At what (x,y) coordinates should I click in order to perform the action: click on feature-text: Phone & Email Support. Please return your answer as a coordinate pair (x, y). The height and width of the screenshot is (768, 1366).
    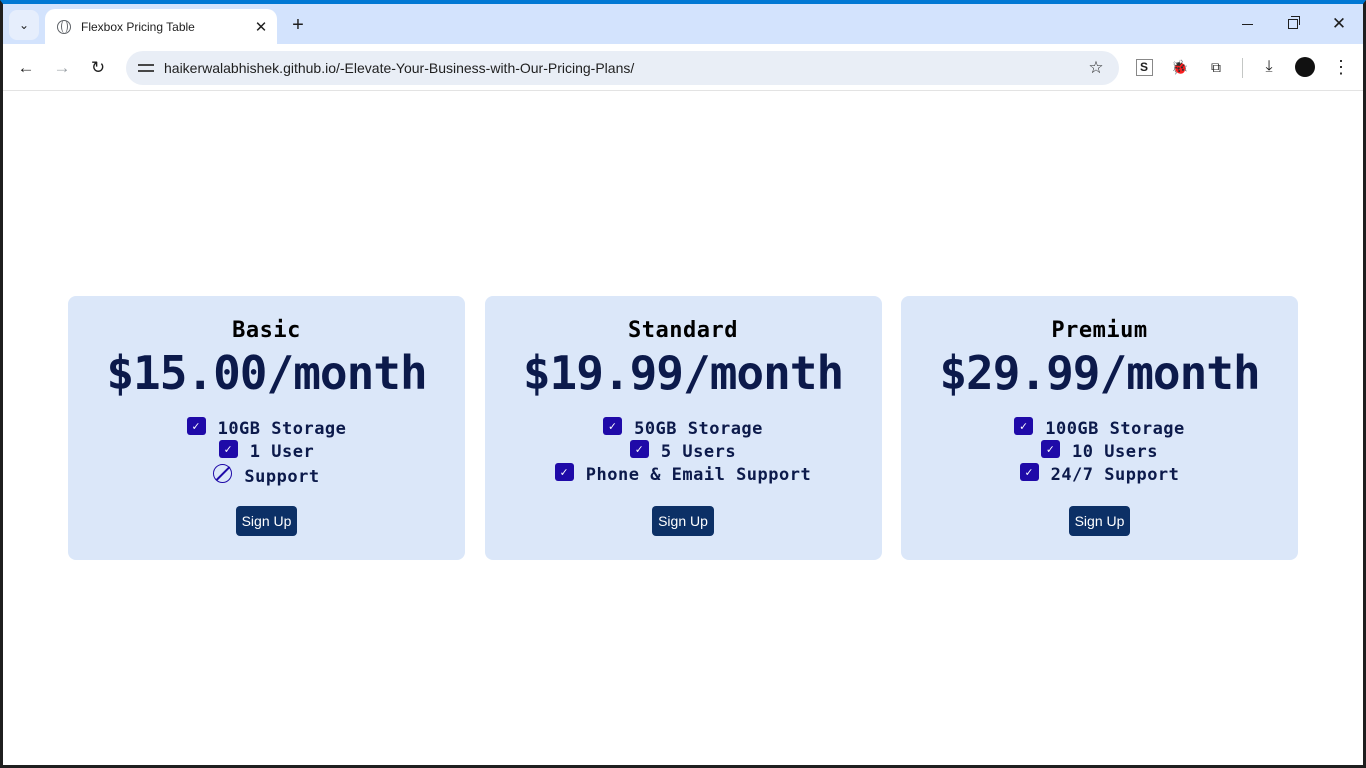
    Looking at the image, I should click on (698, 474).